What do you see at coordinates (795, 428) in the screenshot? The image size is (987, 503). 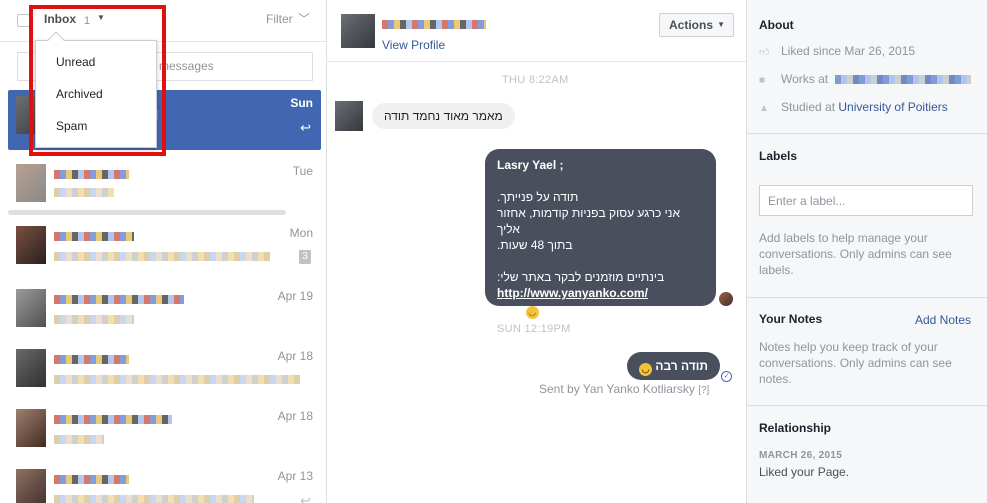 I see `relationship-title: Relationship` at bounding box center [795, 428].